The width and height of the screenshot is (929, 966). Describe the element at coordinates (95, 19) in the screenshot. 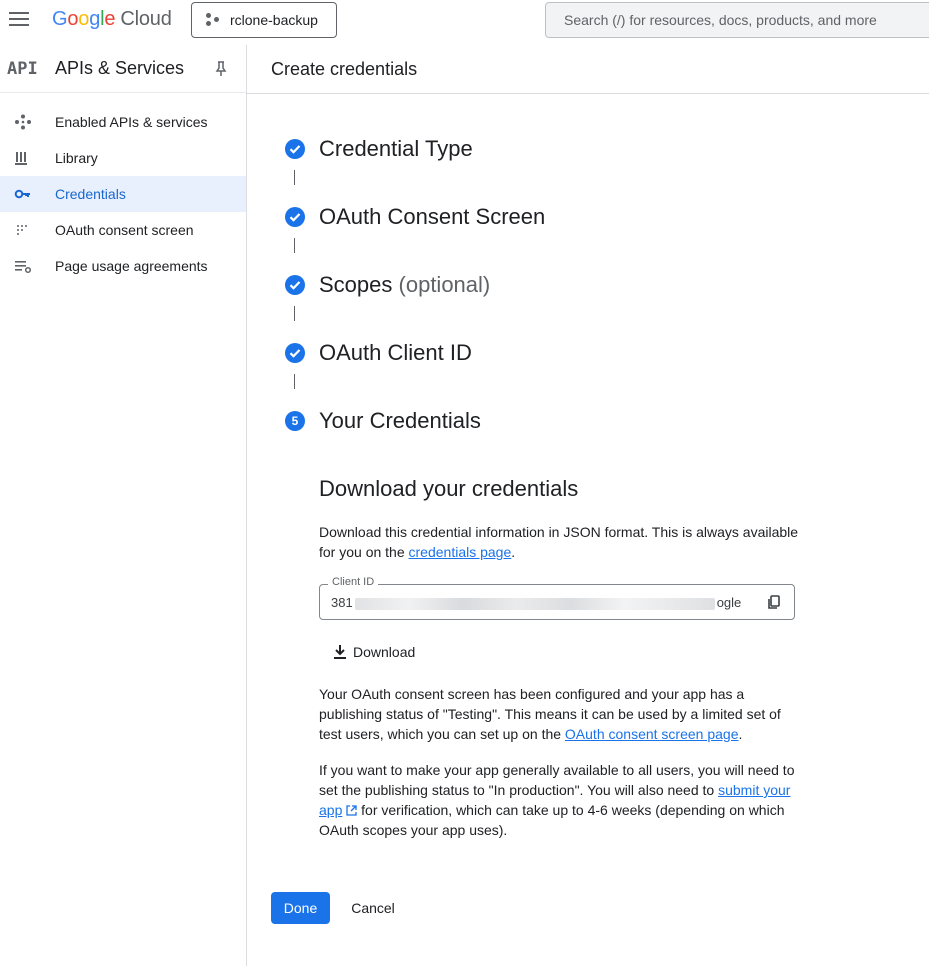

I see `logo-letter: g` at that location.